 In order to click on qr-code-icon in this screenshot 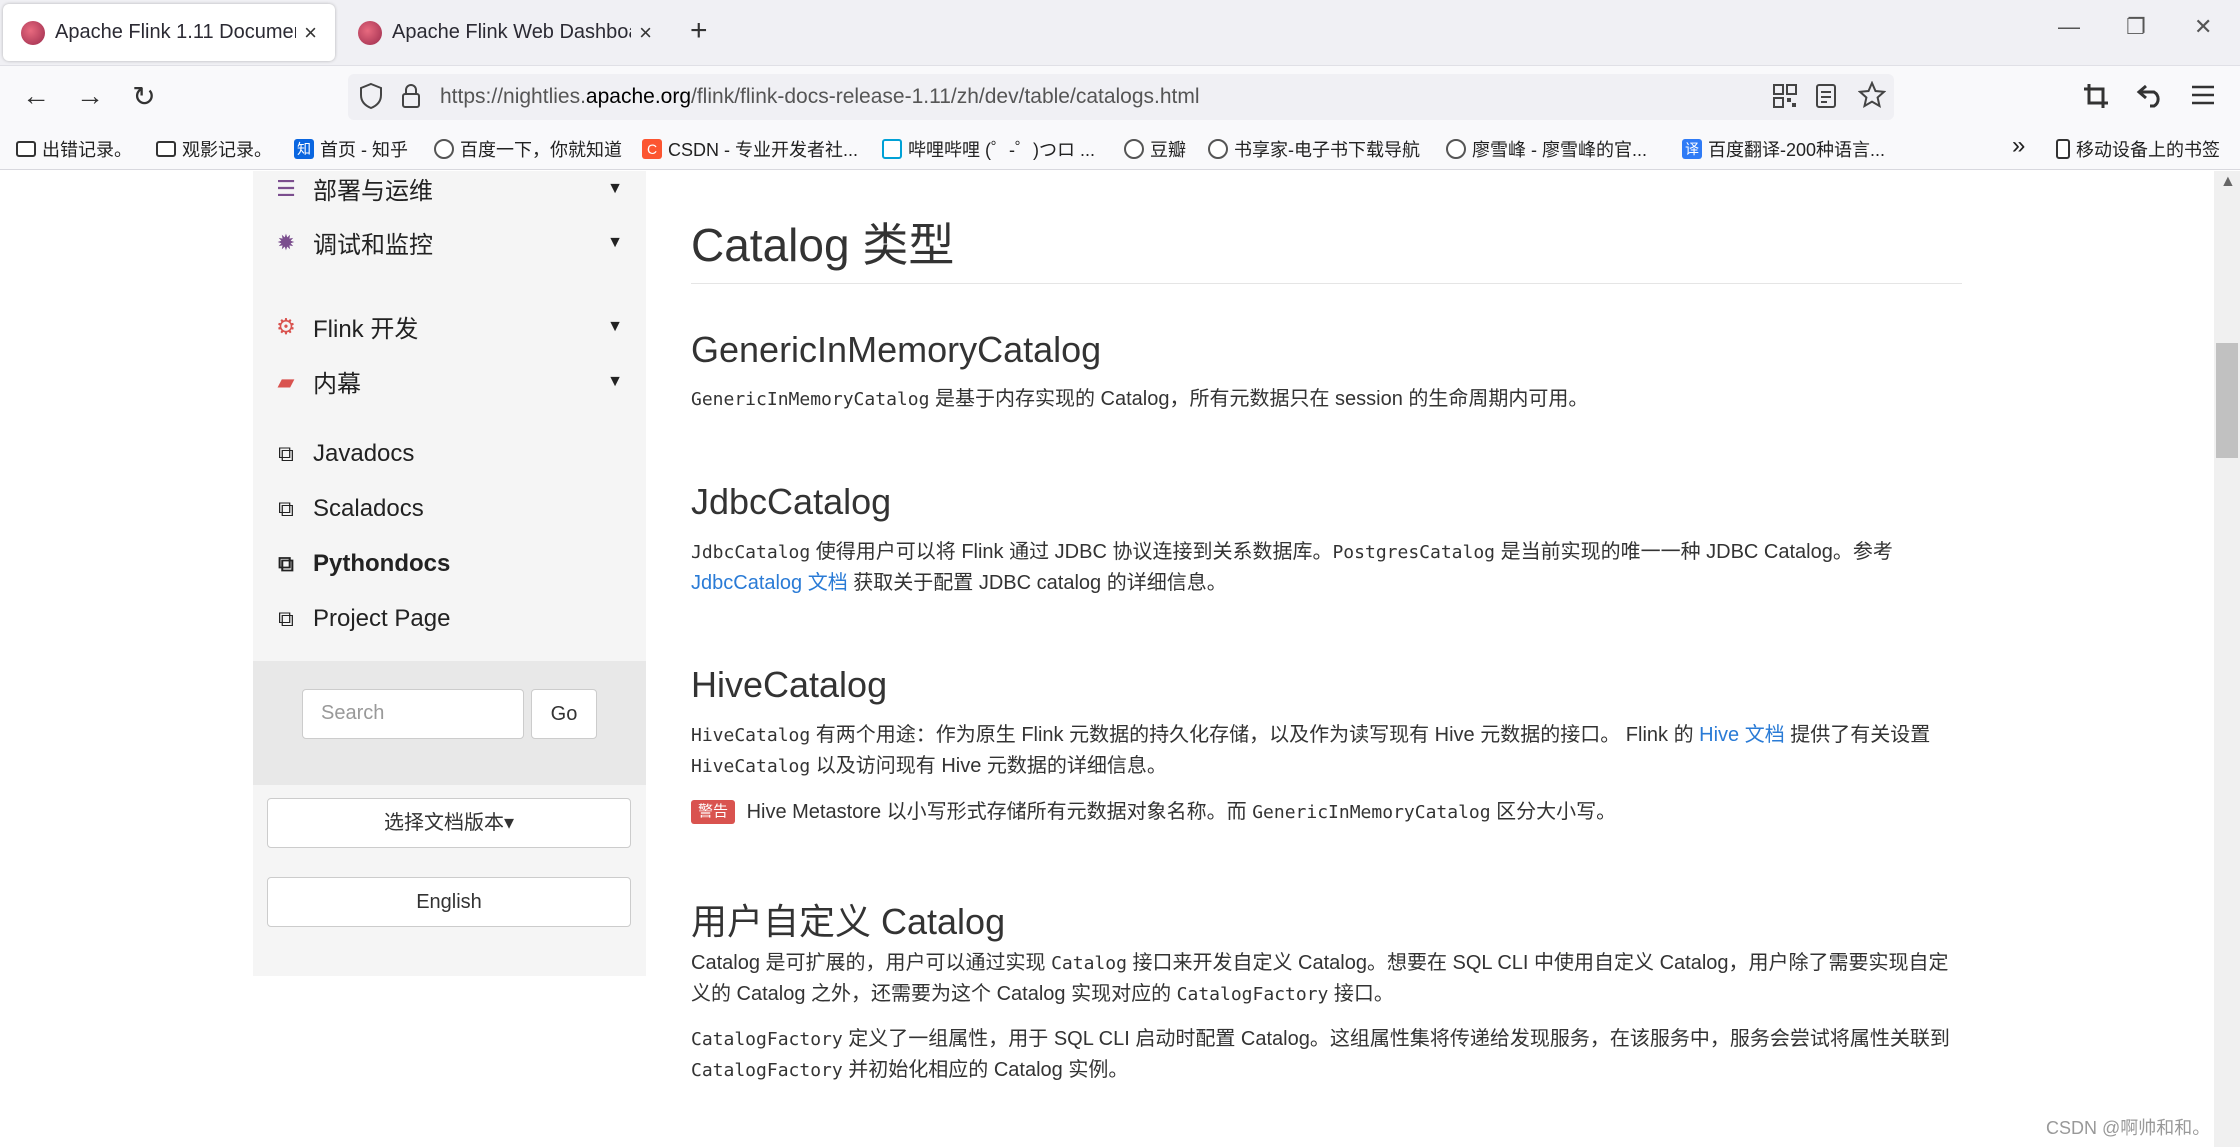, I will do `click(1785, 99)`.